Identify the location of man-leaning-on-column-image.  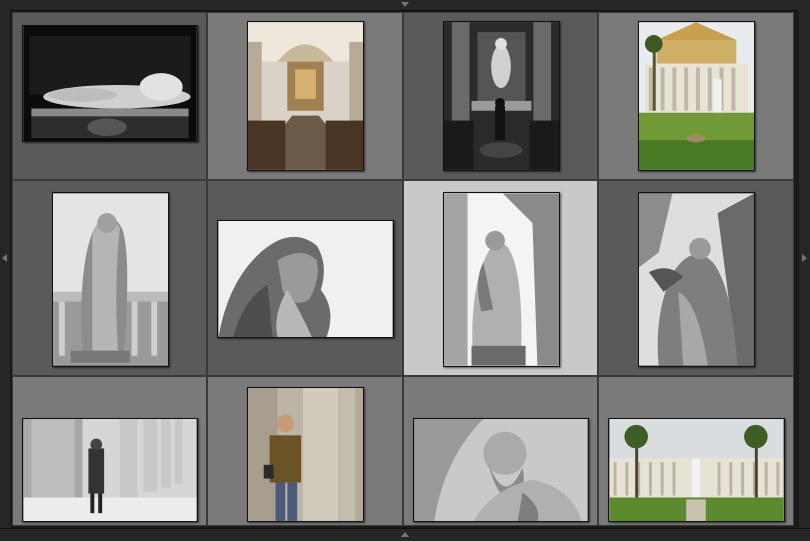
(305, 454).